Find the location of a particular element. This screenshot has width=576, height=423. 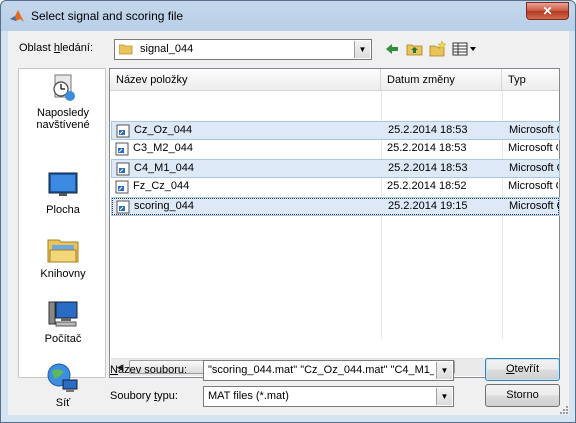

place-recent: Naposledy navštívené is located at coordinates (63, 101).